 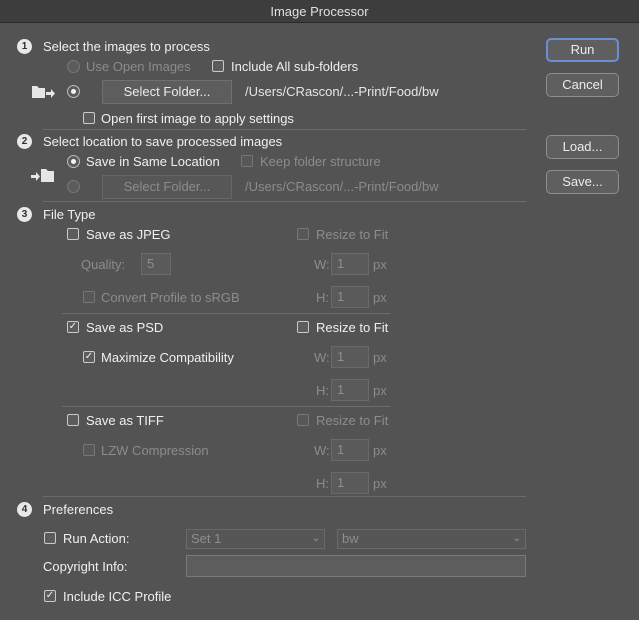 What do you see at coordinates (89, 450) in the screenshot?
I see `lzw-compression-checkbox` at bounding box center [89, 450].